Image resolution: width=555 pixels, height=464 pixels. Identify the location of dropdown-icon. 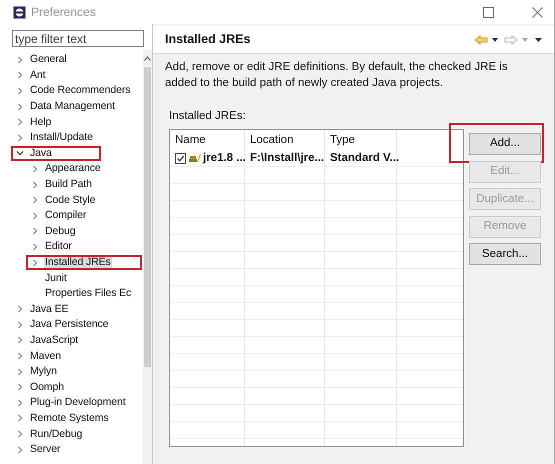
(495, 40).